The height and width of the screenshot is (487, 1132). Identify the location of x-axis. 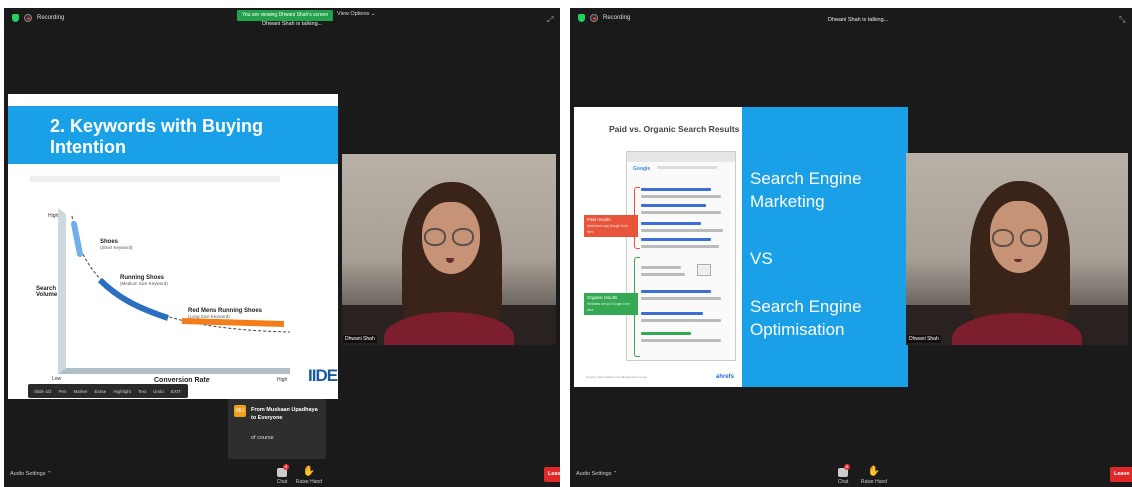
(174, 371).